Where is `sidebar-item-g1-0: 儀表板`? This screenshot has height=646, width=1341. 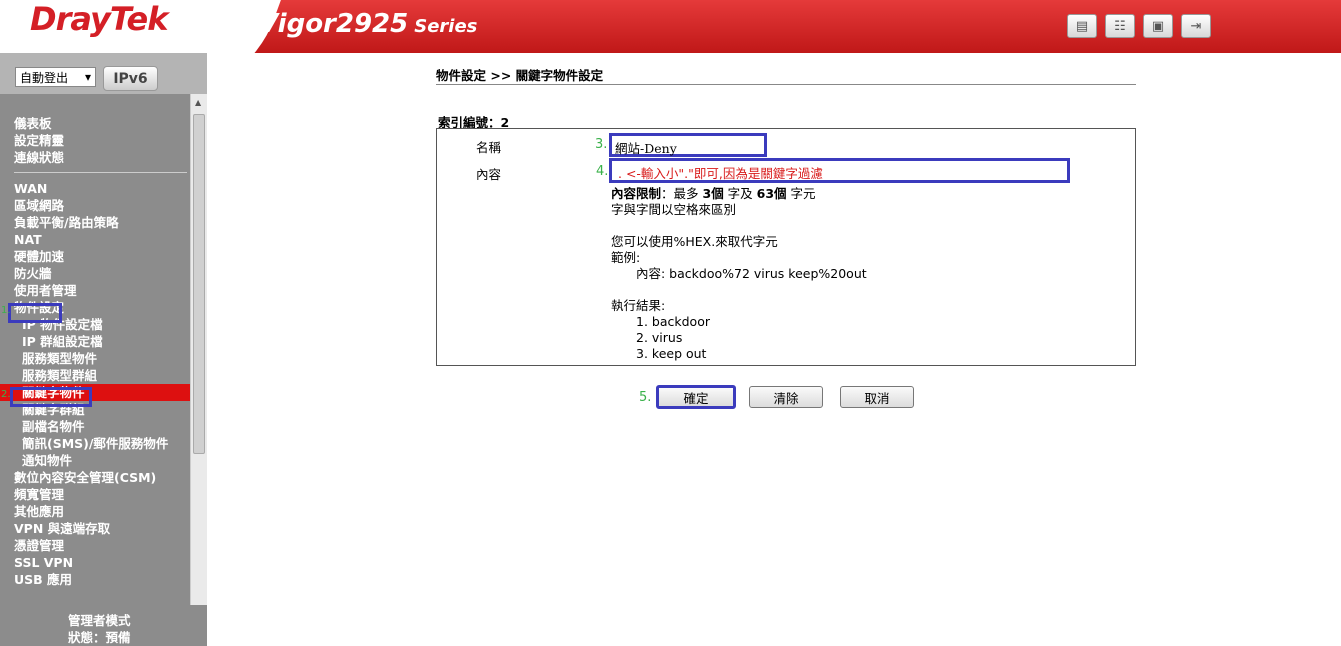
sidebar-item-g1-0: 儀表板 is located at coordinates (95, 123).